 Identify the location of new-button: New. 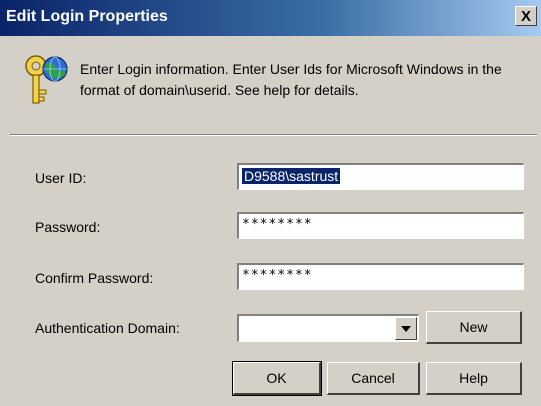
(474, 327).